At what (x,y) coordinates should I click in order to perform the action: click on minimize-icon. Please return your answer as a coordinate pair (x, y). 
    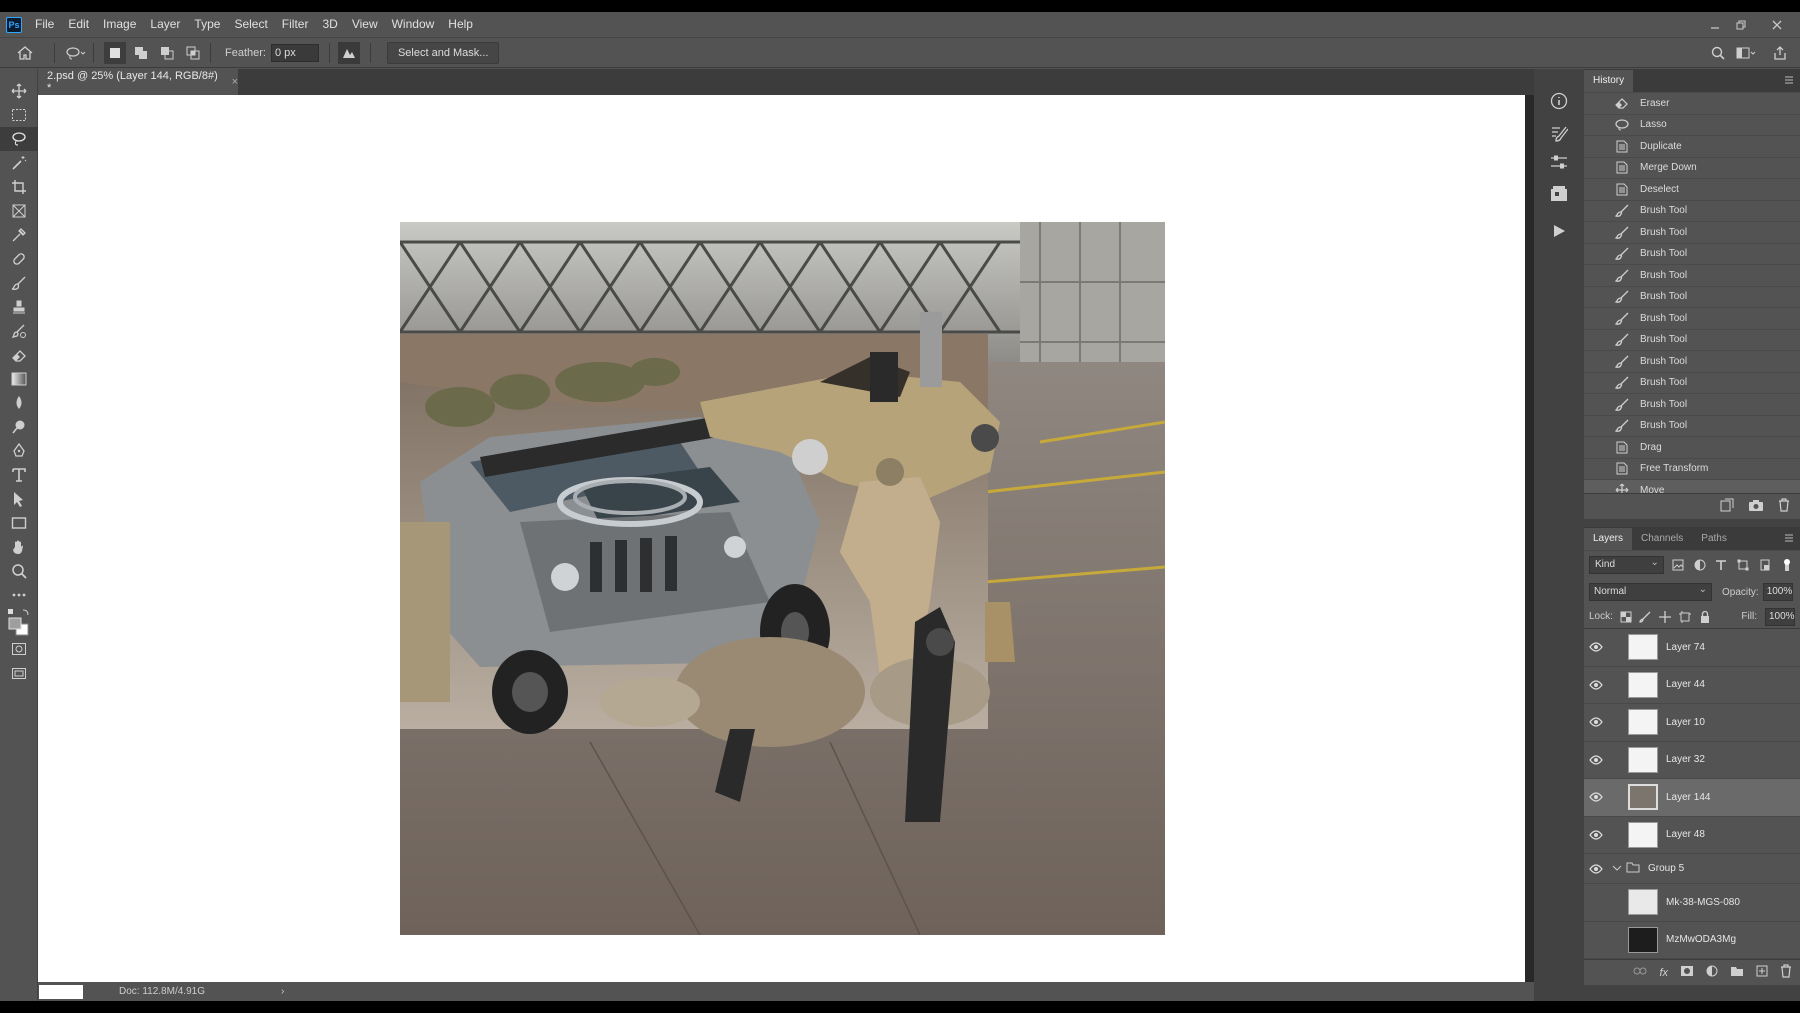
    Looking at the image, I should click on (1715, 24).